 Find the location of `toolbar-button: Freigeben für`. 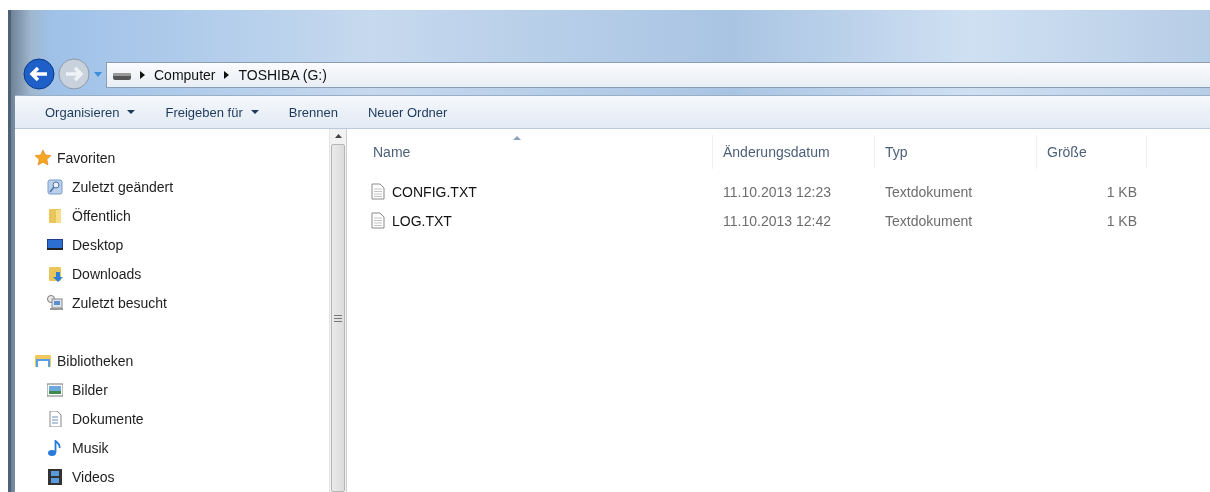

toolbar-button: Freigeben für is located at coordinates (212, 112).